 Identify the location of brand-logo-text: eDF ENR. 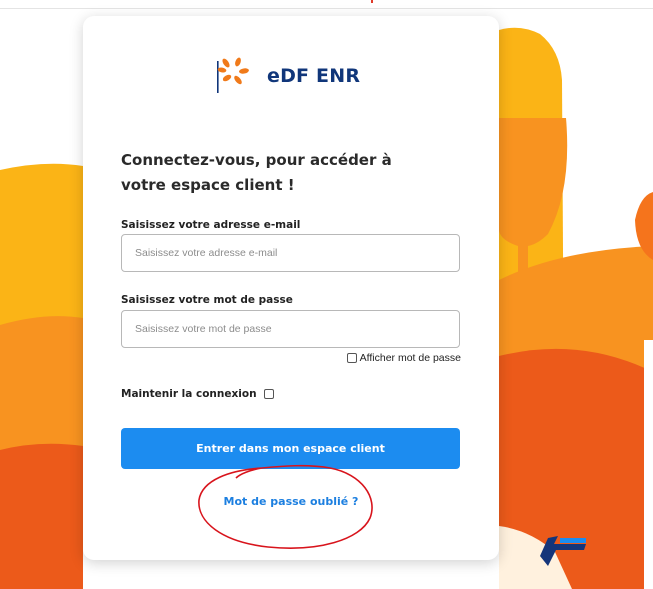
(314, 76).